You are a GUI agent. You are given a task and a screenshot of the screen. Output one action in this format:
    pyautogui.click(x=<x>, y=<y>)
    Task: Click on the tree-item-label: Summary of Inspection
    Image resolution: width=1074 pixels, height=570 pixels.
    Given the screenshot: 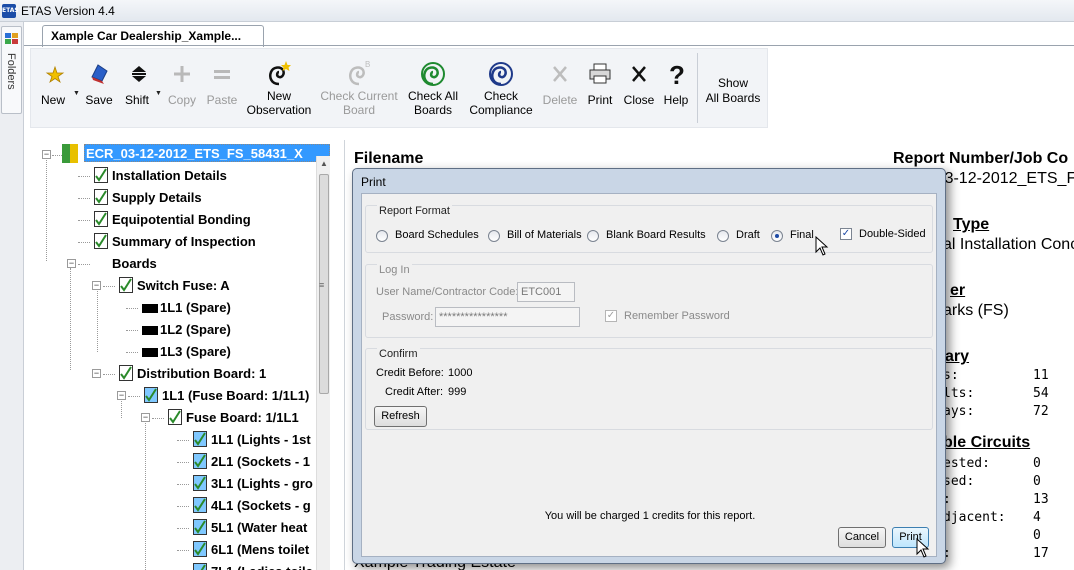 What is the action you would take?
    pyautogui.click(x=184, y=241)
    